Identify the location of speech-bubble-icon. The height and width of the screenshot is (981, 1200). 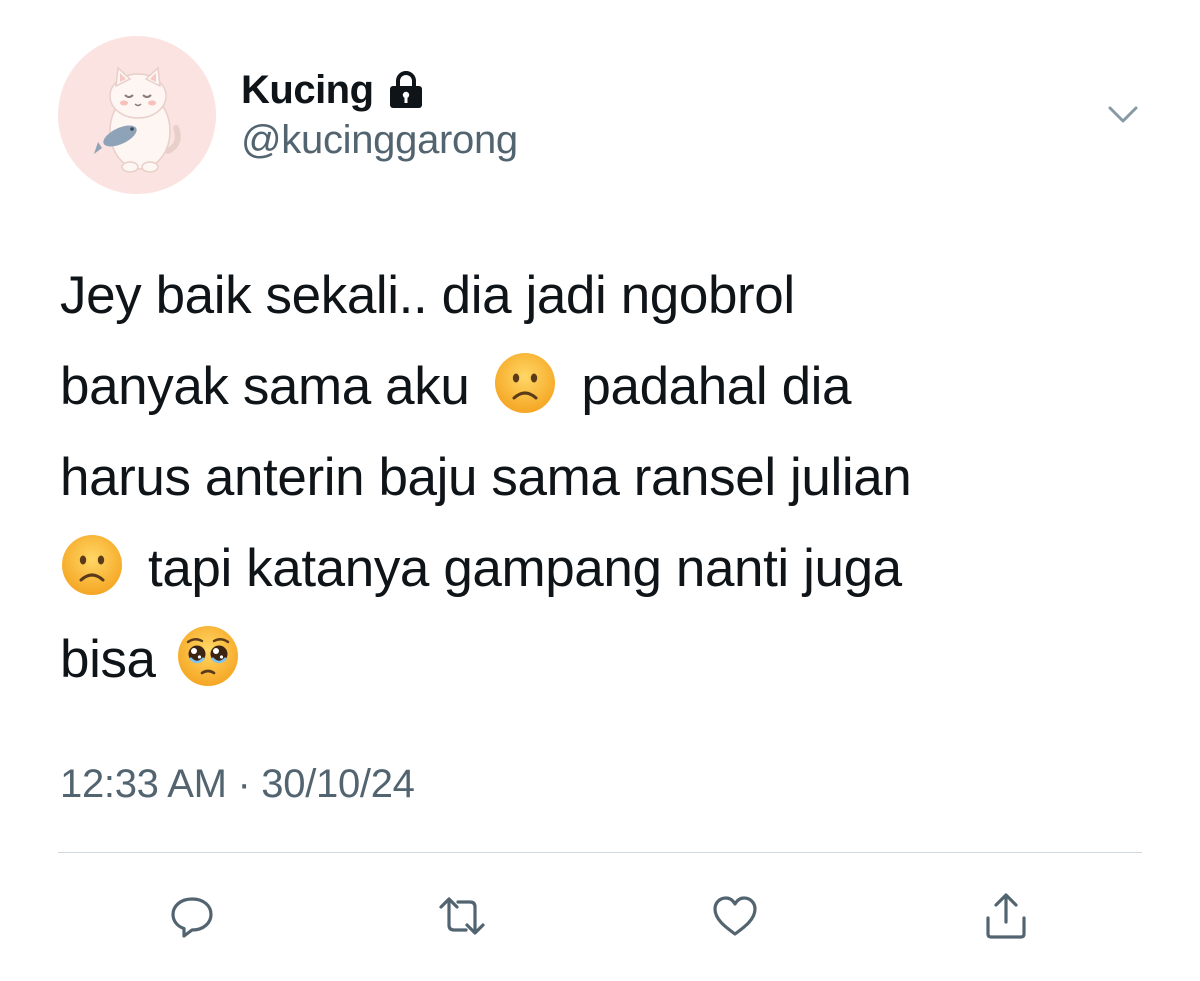
(192, 917).